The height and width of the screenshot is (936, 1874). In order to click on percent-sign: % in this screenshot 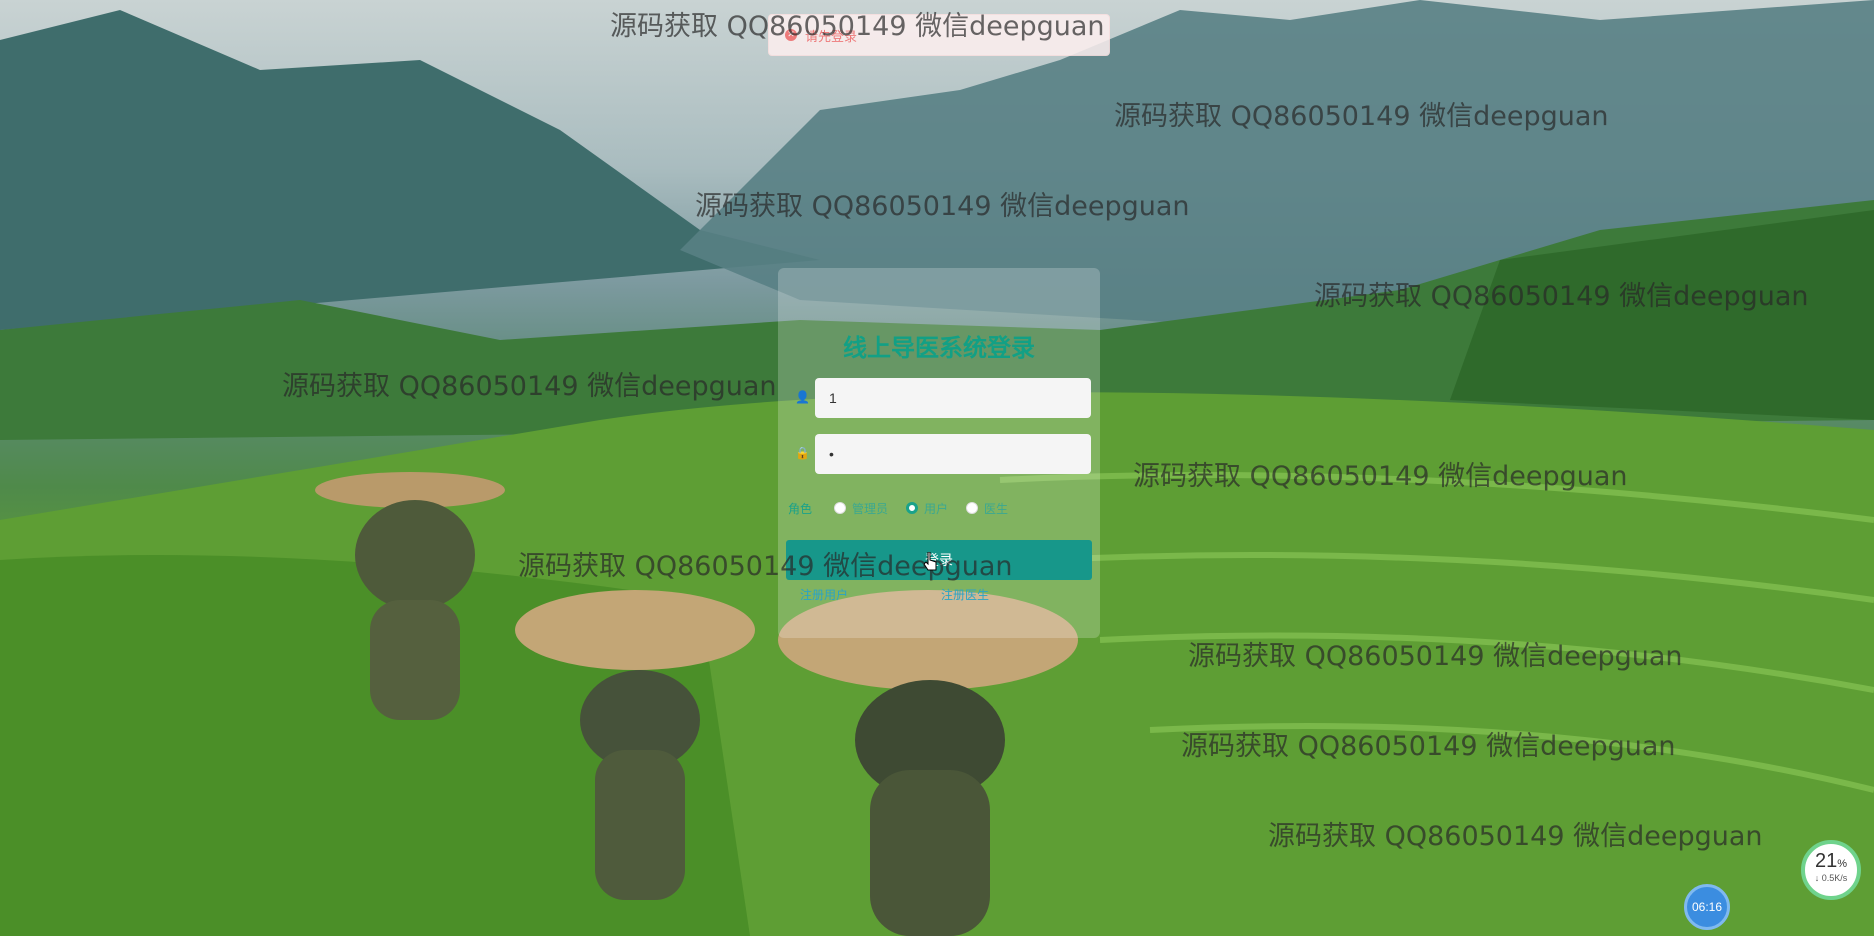, I will do `click(1842, 864)`.